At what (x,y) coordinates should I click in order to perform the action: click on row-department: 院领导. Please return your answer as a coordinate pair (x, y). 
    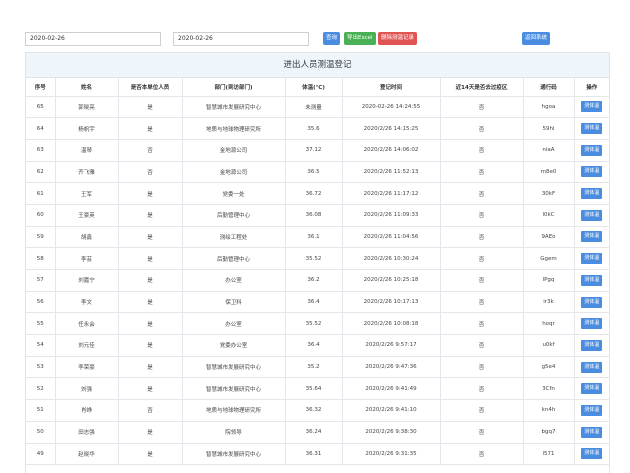
    Looking at the image, I should click on (234, 432).